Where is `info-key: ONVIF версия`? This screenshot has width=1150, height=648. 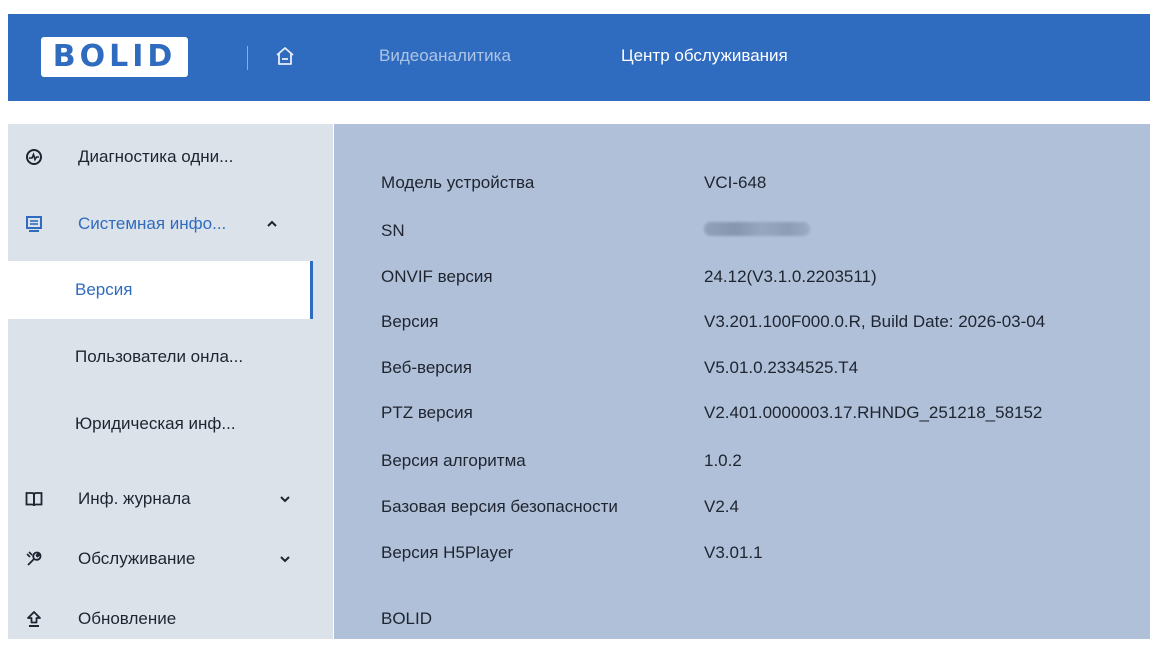 info-key: ONVIF версия is located at coordinates (437, 276).